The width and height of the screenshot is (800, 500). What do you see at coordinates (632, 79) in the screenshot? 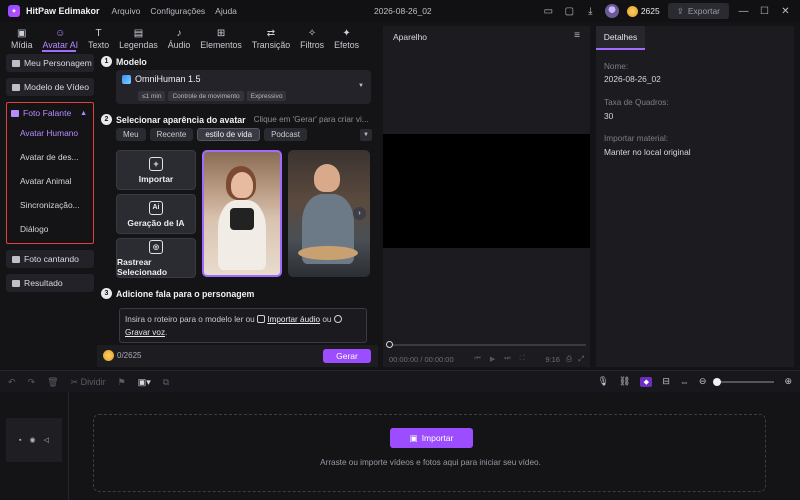
I see `name-value: 2026-08-26_02` at bounding box center [632, 79].